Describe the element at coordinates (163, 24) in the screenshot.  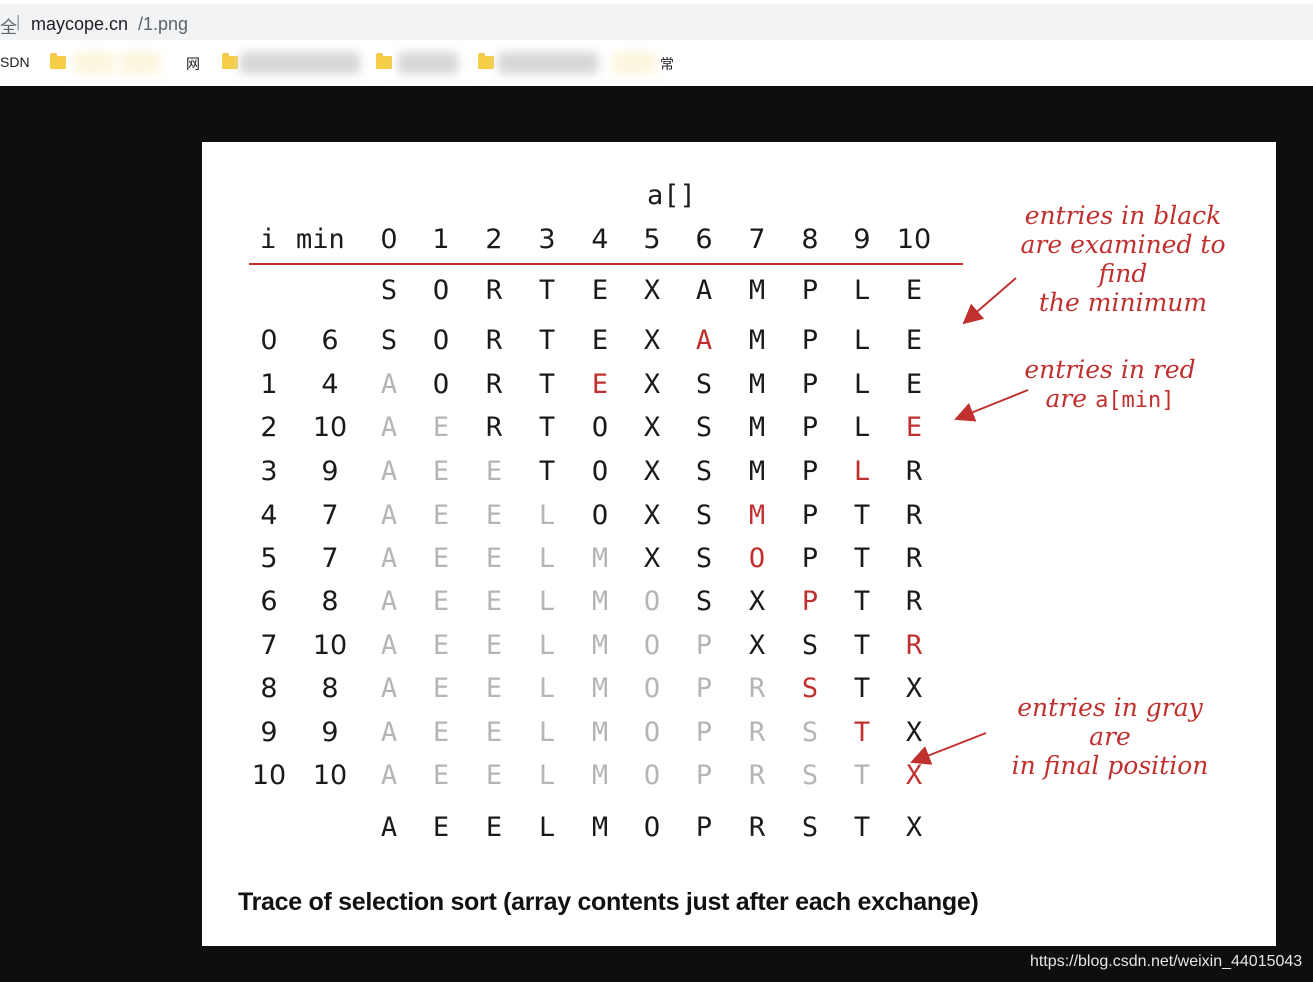
I see `url-path: /1.png` at that location.